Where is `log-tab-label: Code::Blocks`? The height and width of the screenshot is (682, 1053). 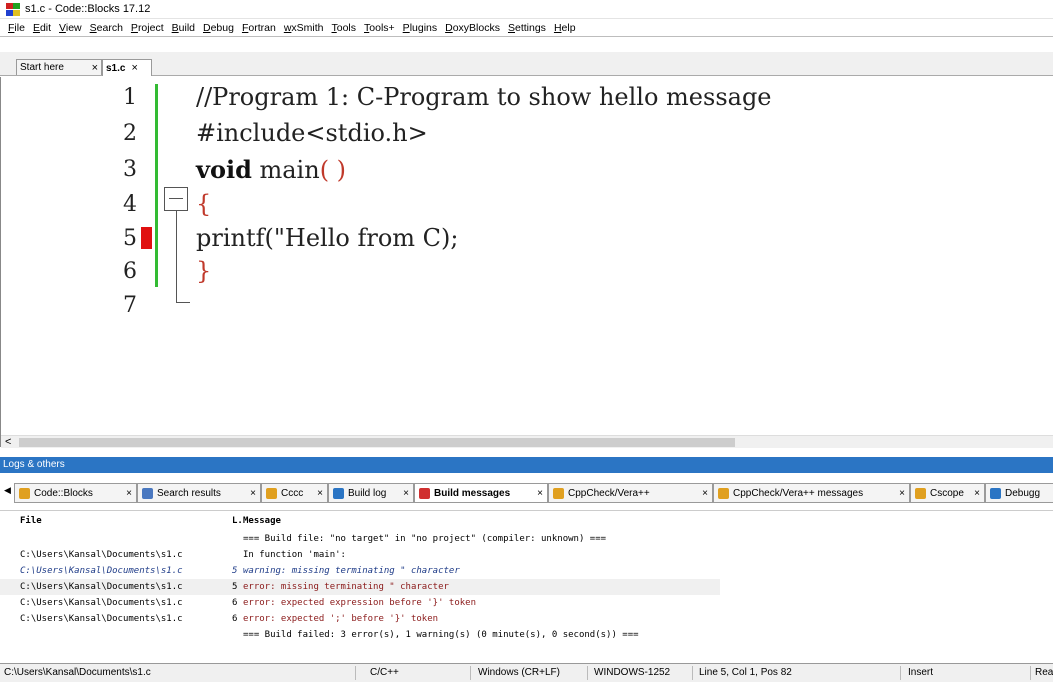
log-tab-label: Code::Blocks is located at coordinates (63, 493).